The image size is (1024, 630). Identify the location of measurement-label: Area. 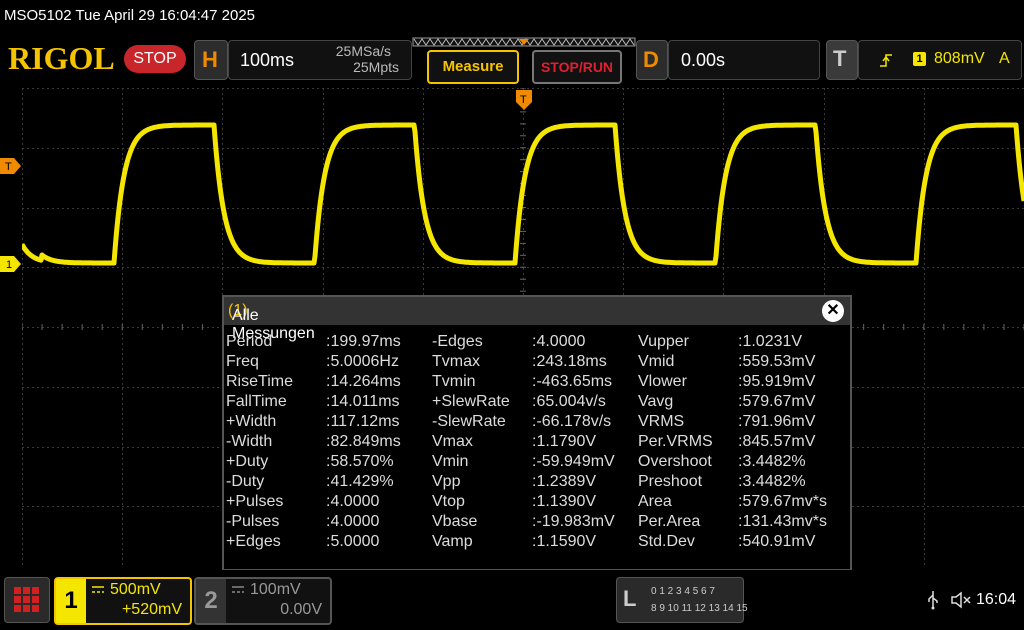
(655, 501).